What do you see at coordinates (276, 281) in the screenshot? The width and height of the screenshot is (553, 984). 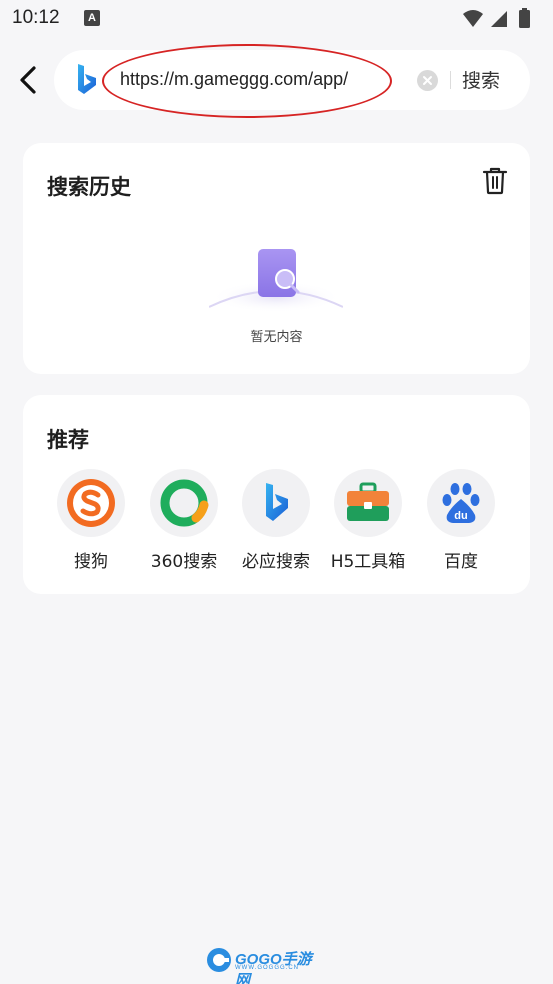 I see `empty-state-icon` at bounding box center [276, 281].